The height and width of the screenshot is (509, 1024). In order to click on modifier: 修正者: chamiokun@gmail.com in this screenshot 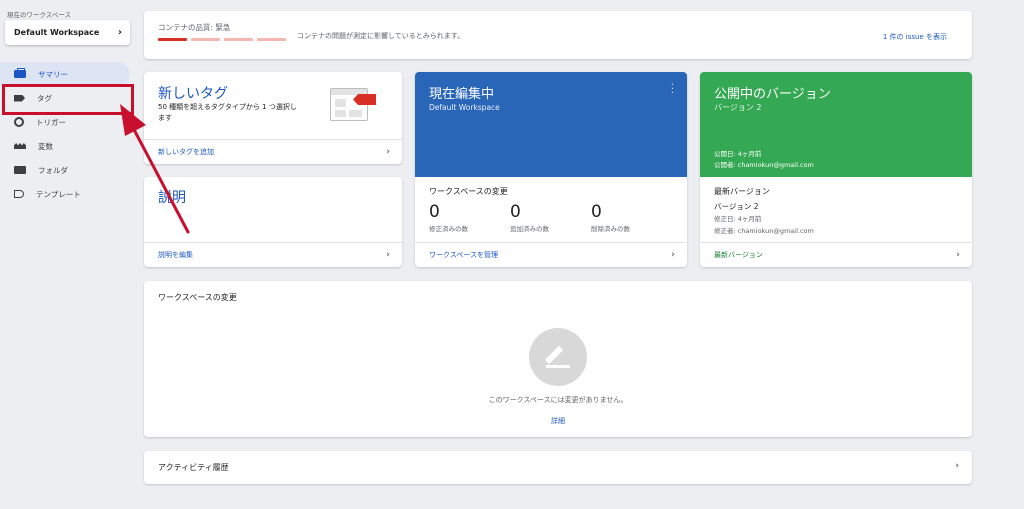, I will do `click(764, 231)`.